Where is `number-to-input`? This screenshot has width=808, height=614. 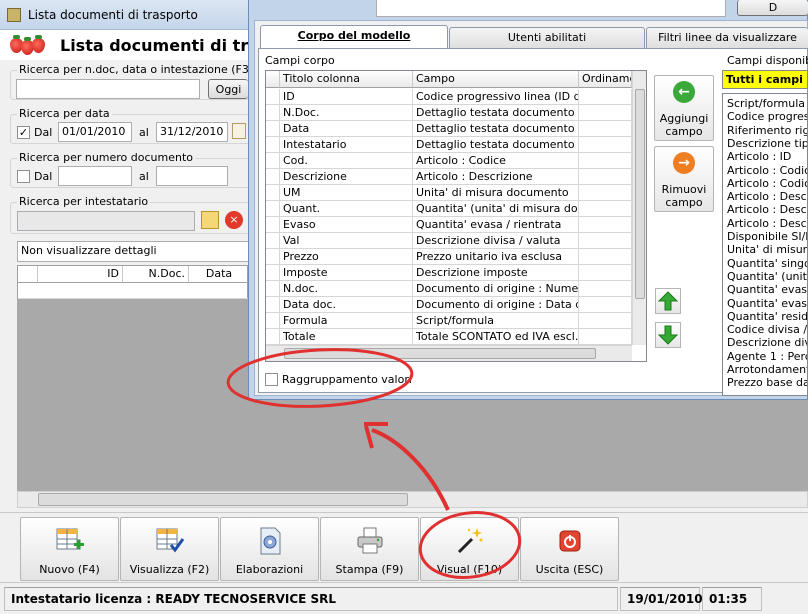 number-to-input is located at coordinates (192, 176).